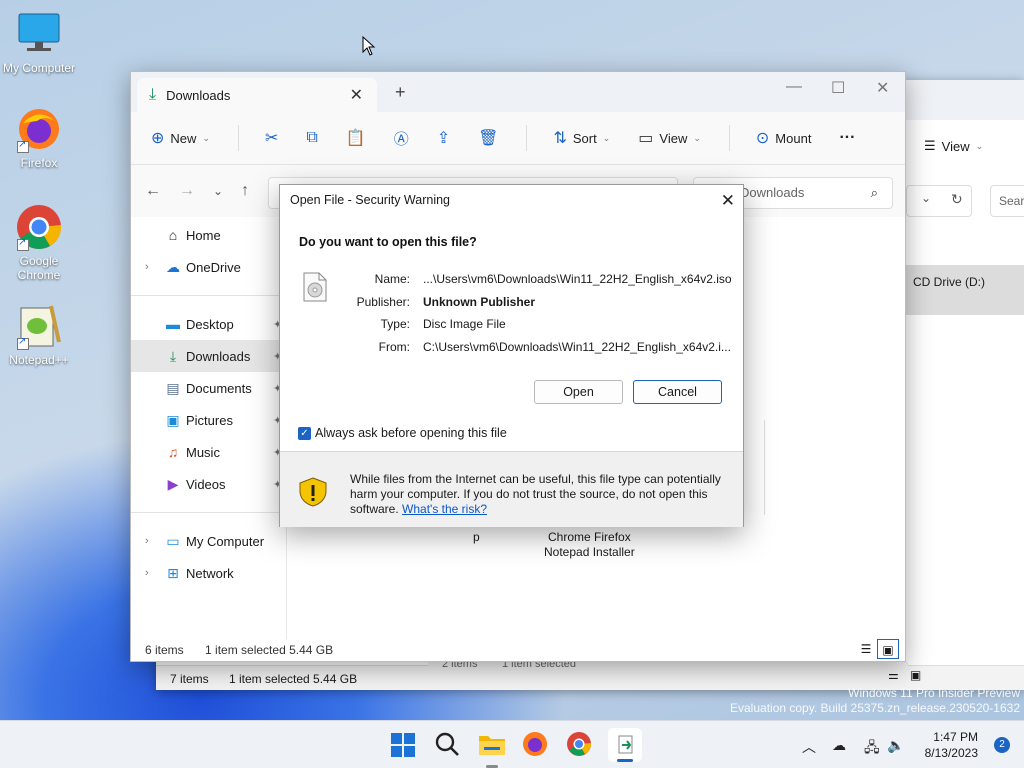 Image resolution: width=1024 pixels, height=768 pixels. Describe the element at coordinates (173, 452) in the screenshot. I see `music-icon: ♫` at that location.